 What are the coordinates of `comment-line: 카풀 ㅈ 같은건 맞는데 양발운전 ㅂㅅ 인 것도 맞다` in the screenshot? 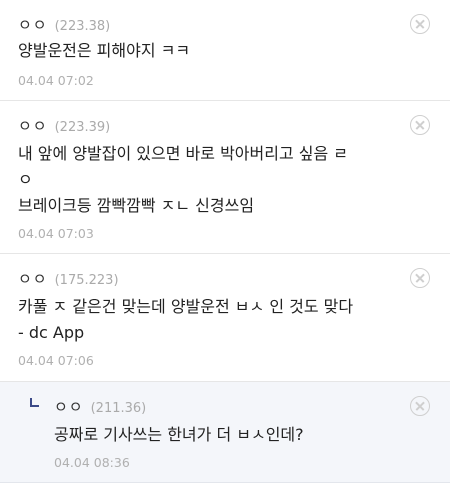 It's located at (186, 306).